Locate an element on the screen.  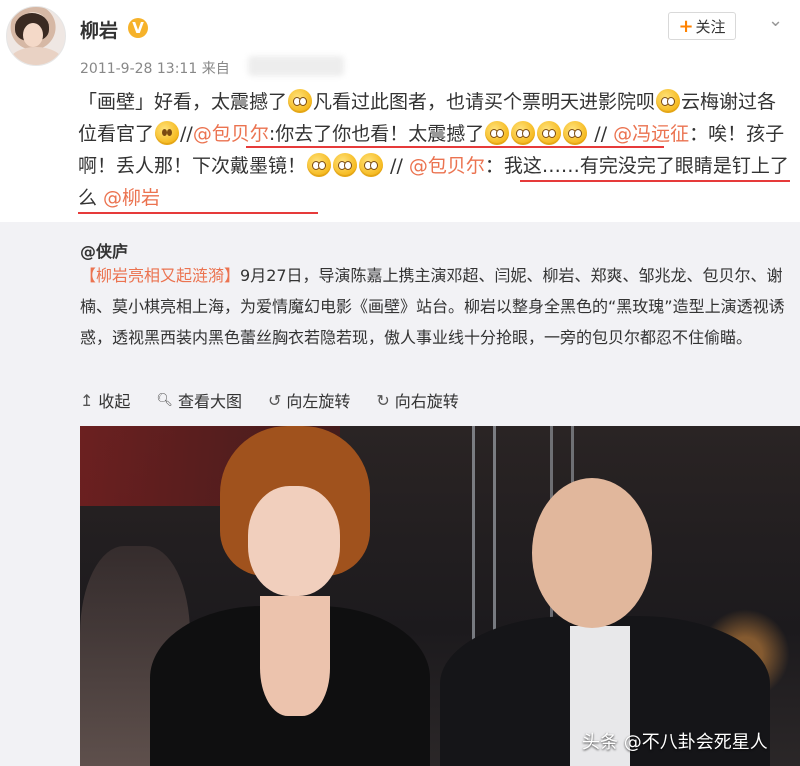
username: 柳岩 is located at coordinates (99, 29).